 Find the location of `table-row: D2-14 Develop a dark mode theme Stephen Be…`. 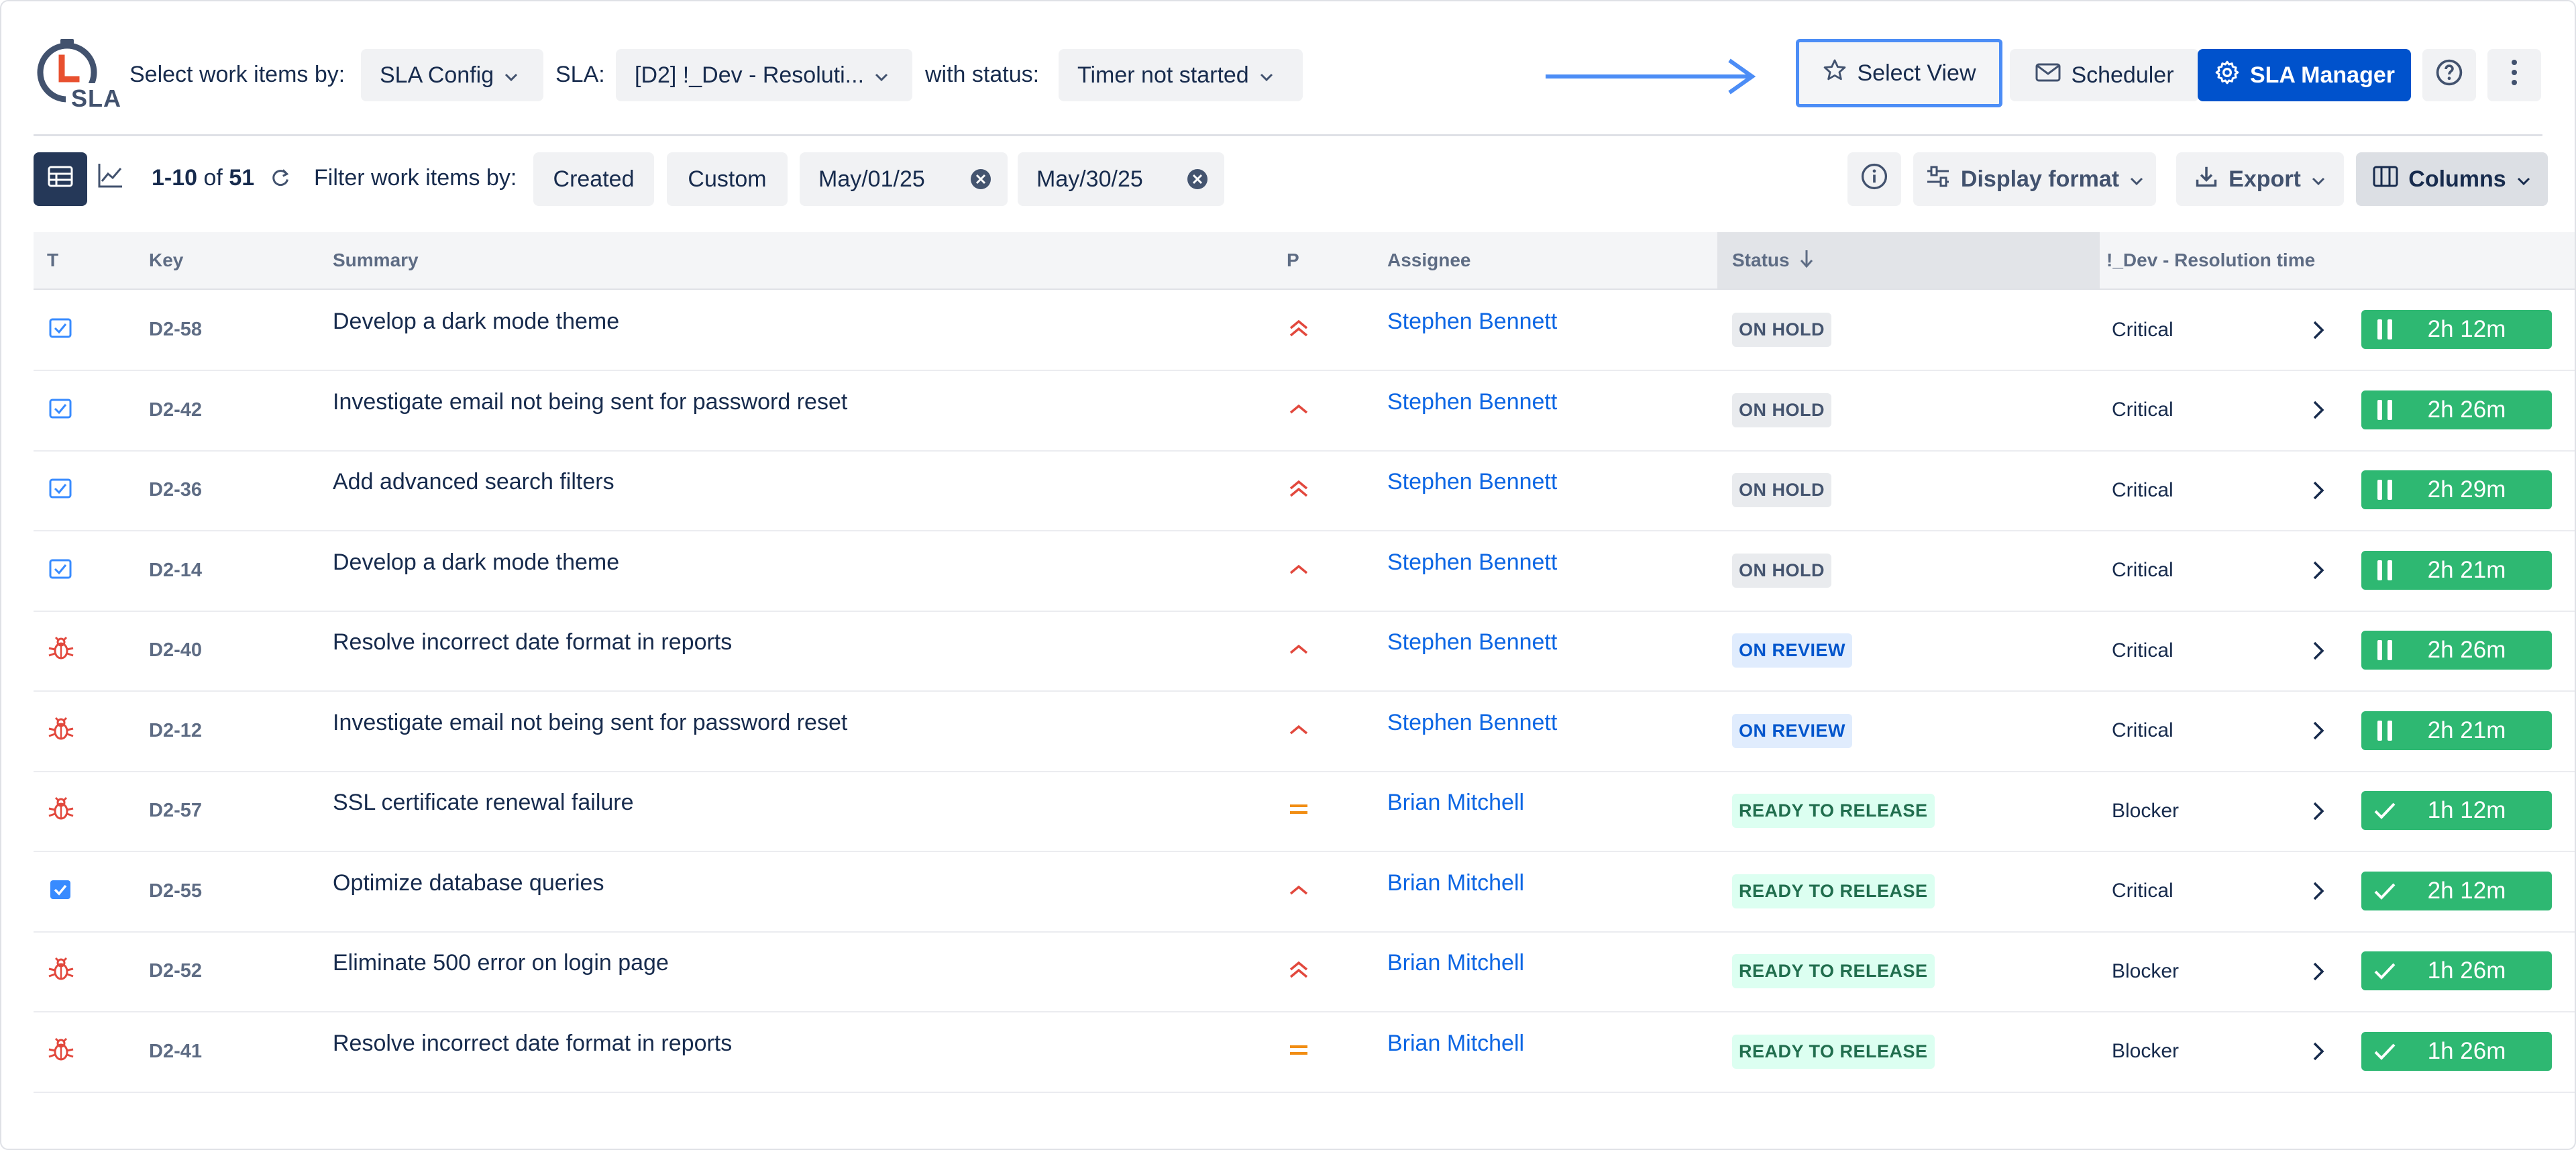

table-row: D2-14 Develop a dark mode theme Stephen Be… is located at coordinates (1304, 571).